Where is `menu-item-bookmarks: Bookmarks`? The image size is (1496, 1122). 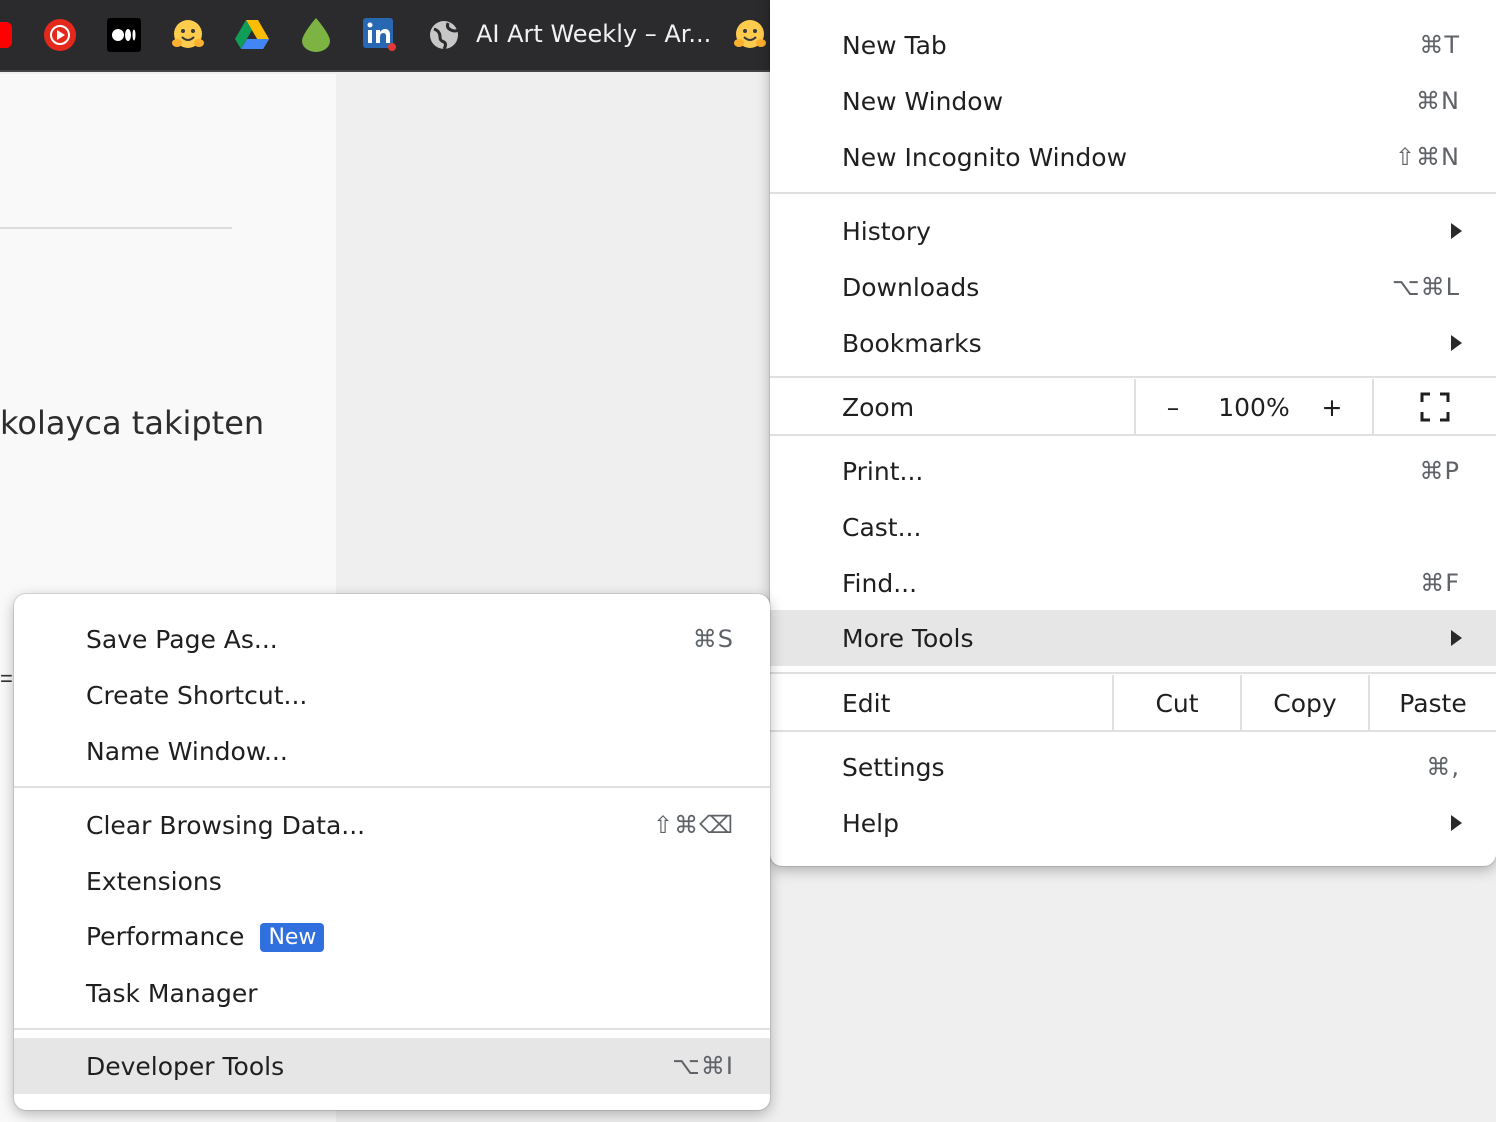
menu-item-bookmarks: Bookmarks is located at coordinates (1133, 343).